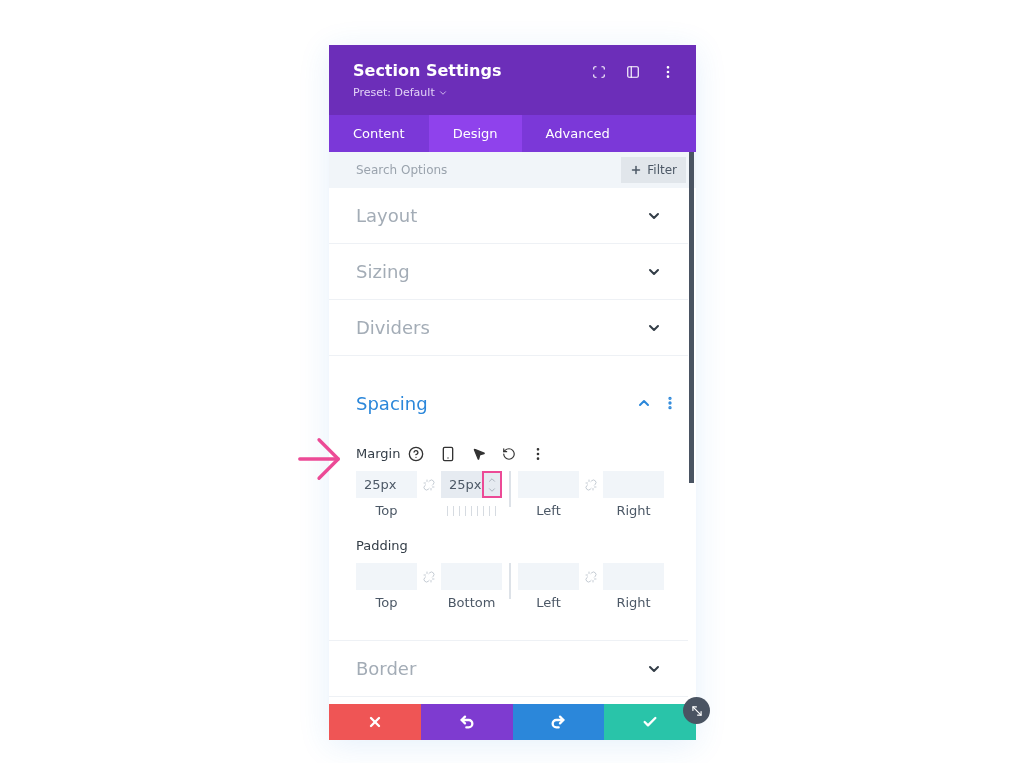 The height and width of the screenshot is (763, 1024). Describe the element at coordinates (427, 71) in the screenshot. I see `panel-title: Section Settings` at that location.